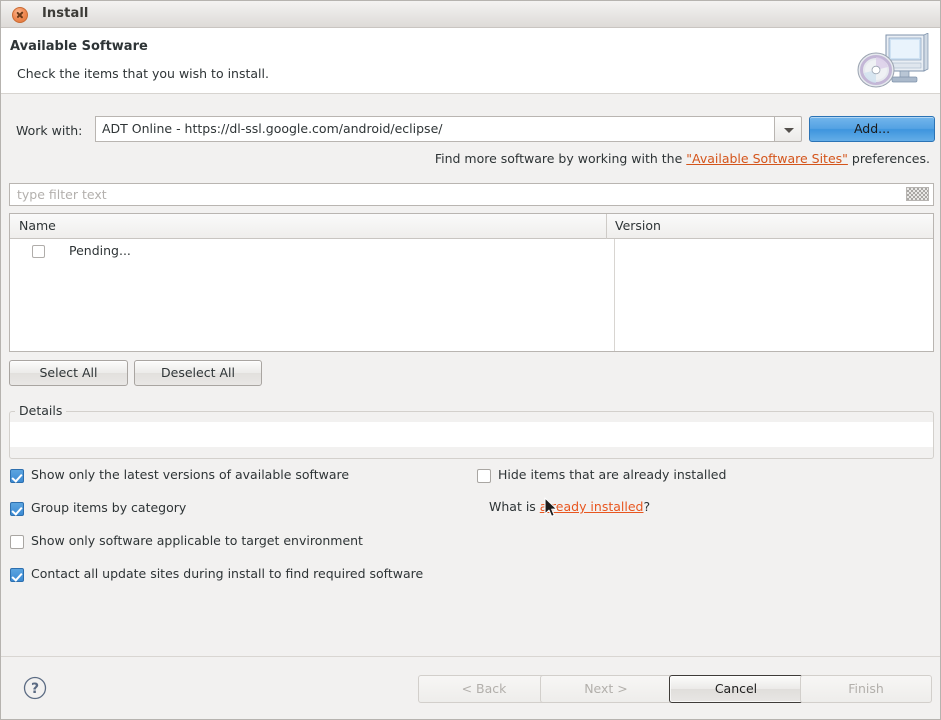  I want to click on finish-button: Finish, so click(866, 689).